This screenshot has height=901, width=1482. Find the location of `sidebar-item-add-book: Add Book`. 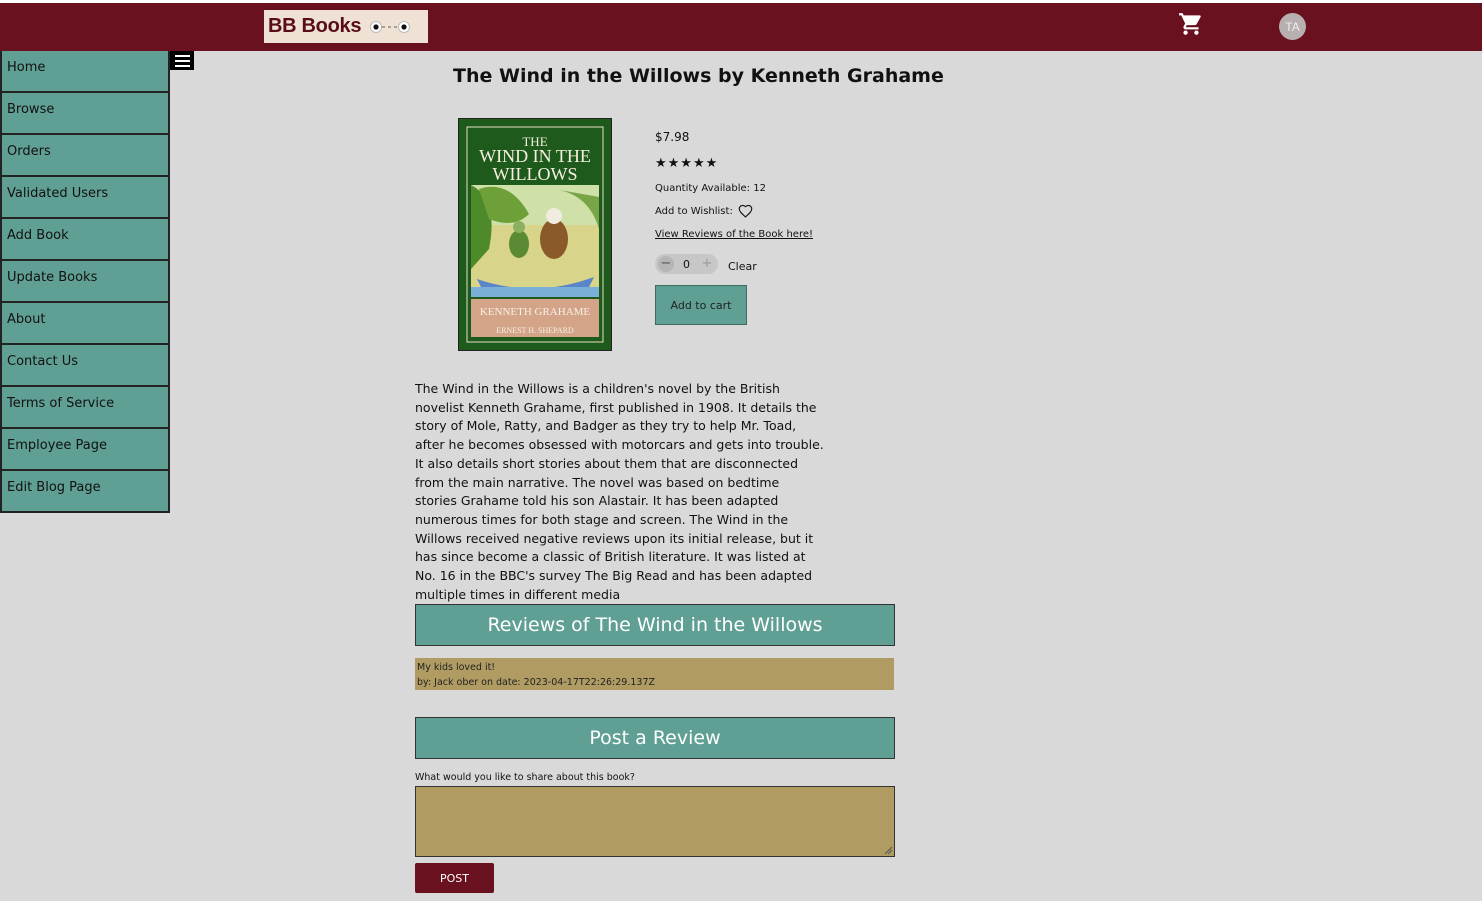

sidebar-item-add-book: Add Book is located at coordinates (85, 239).